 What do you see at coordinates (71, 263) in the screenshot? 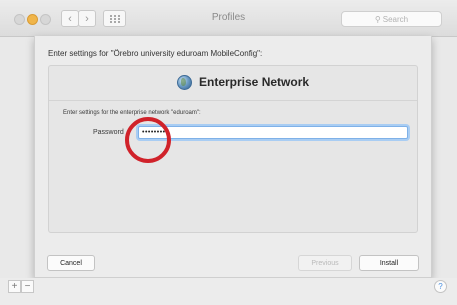
I see `cancel-button: Cancel` at bounding box center [71, 263].